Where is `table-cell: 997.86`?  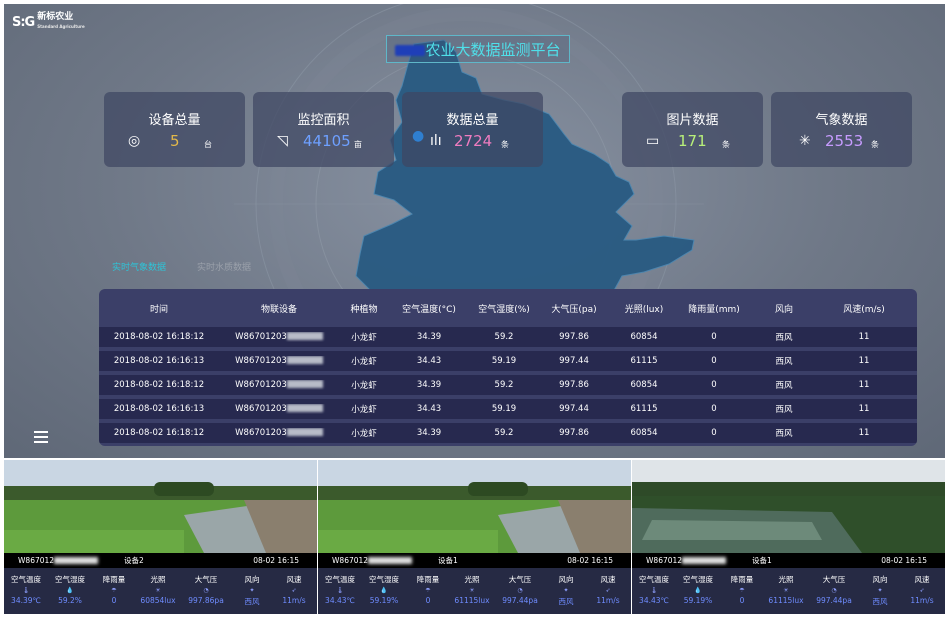
table-cell: 997.86 is located at coordinates (574, 433).